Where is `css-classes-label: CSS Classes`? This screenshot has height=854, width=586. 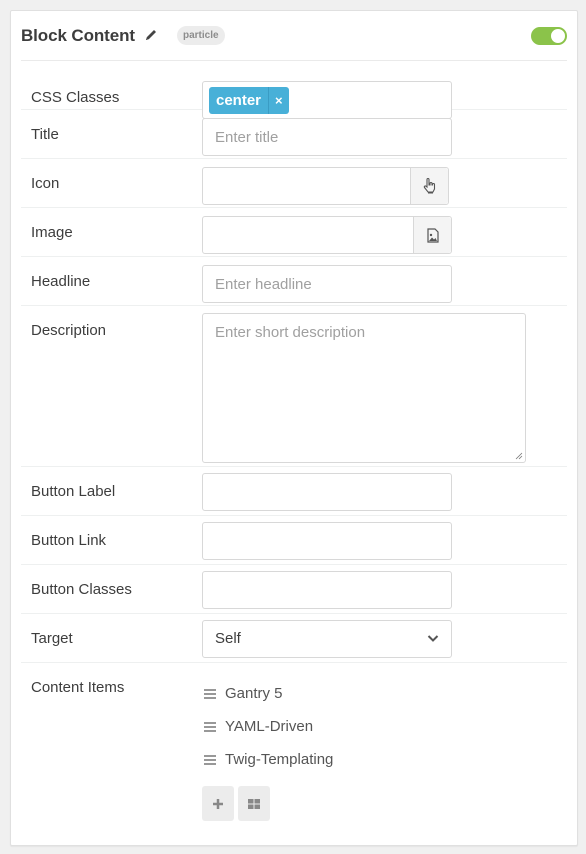 css-classes-label: CSS Classes is located at coordinates (75, 97).